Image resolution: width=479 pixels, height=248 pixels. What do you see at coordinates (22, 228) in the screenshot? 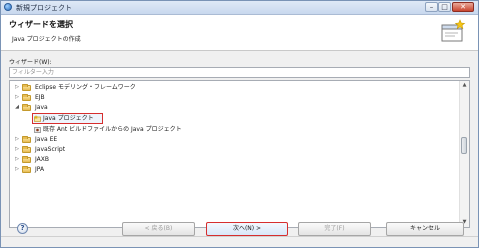
I see `help-button: ?` at bounding box center [22, 228].